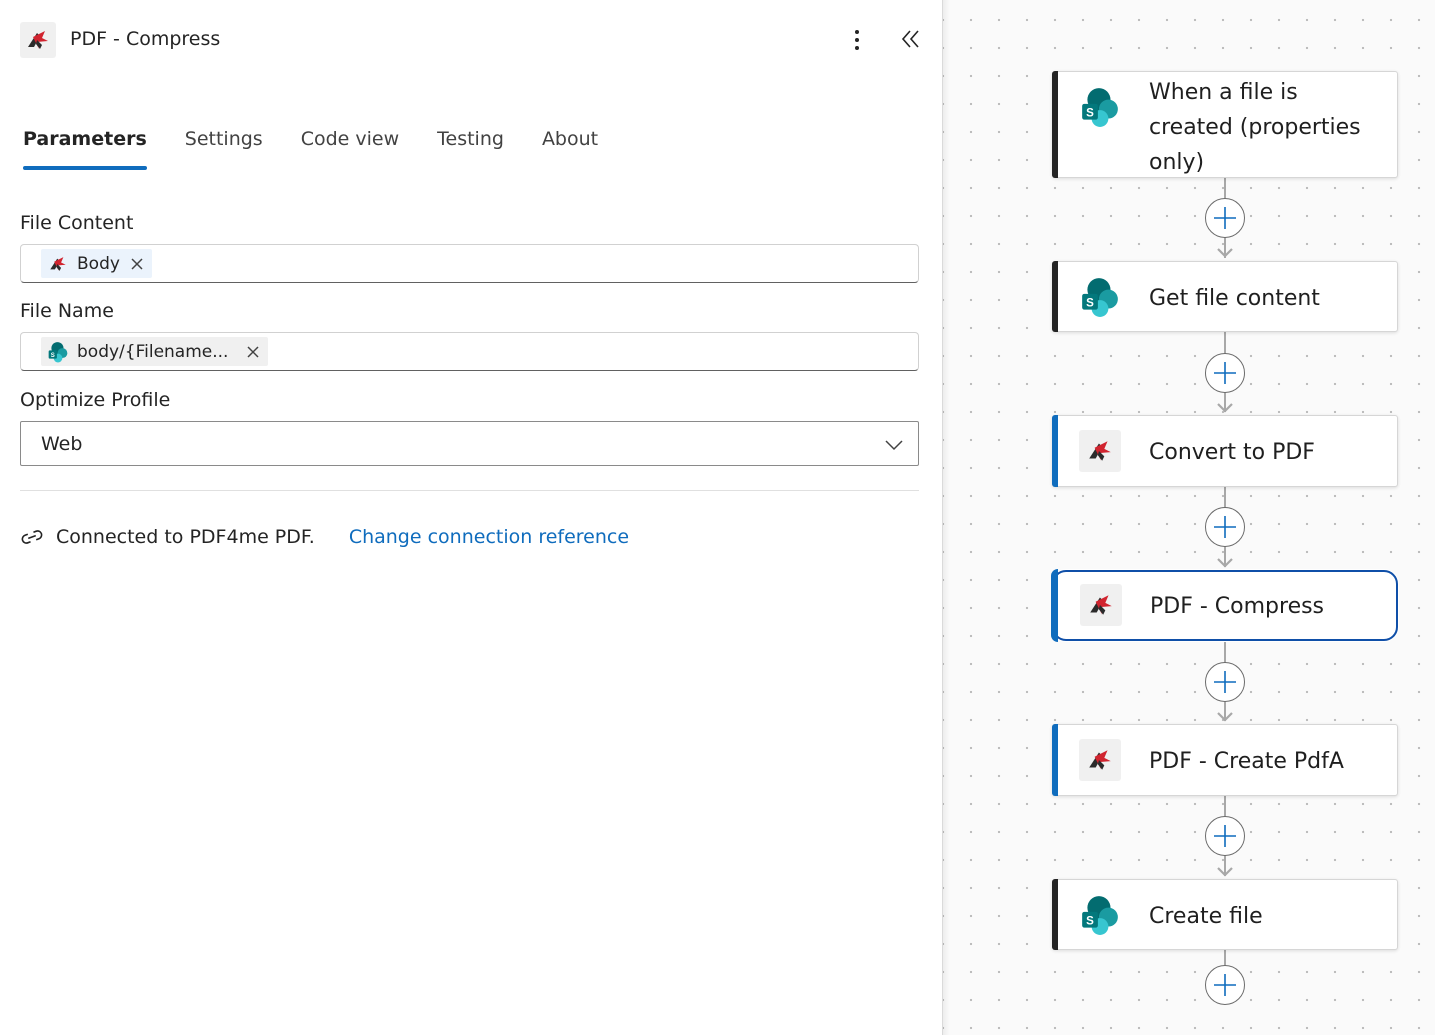 This screenshot has height=1035, width=1435. I want to click on flow-node-create-pdfa: PDF - Create PdfA, so click(1225, 760).